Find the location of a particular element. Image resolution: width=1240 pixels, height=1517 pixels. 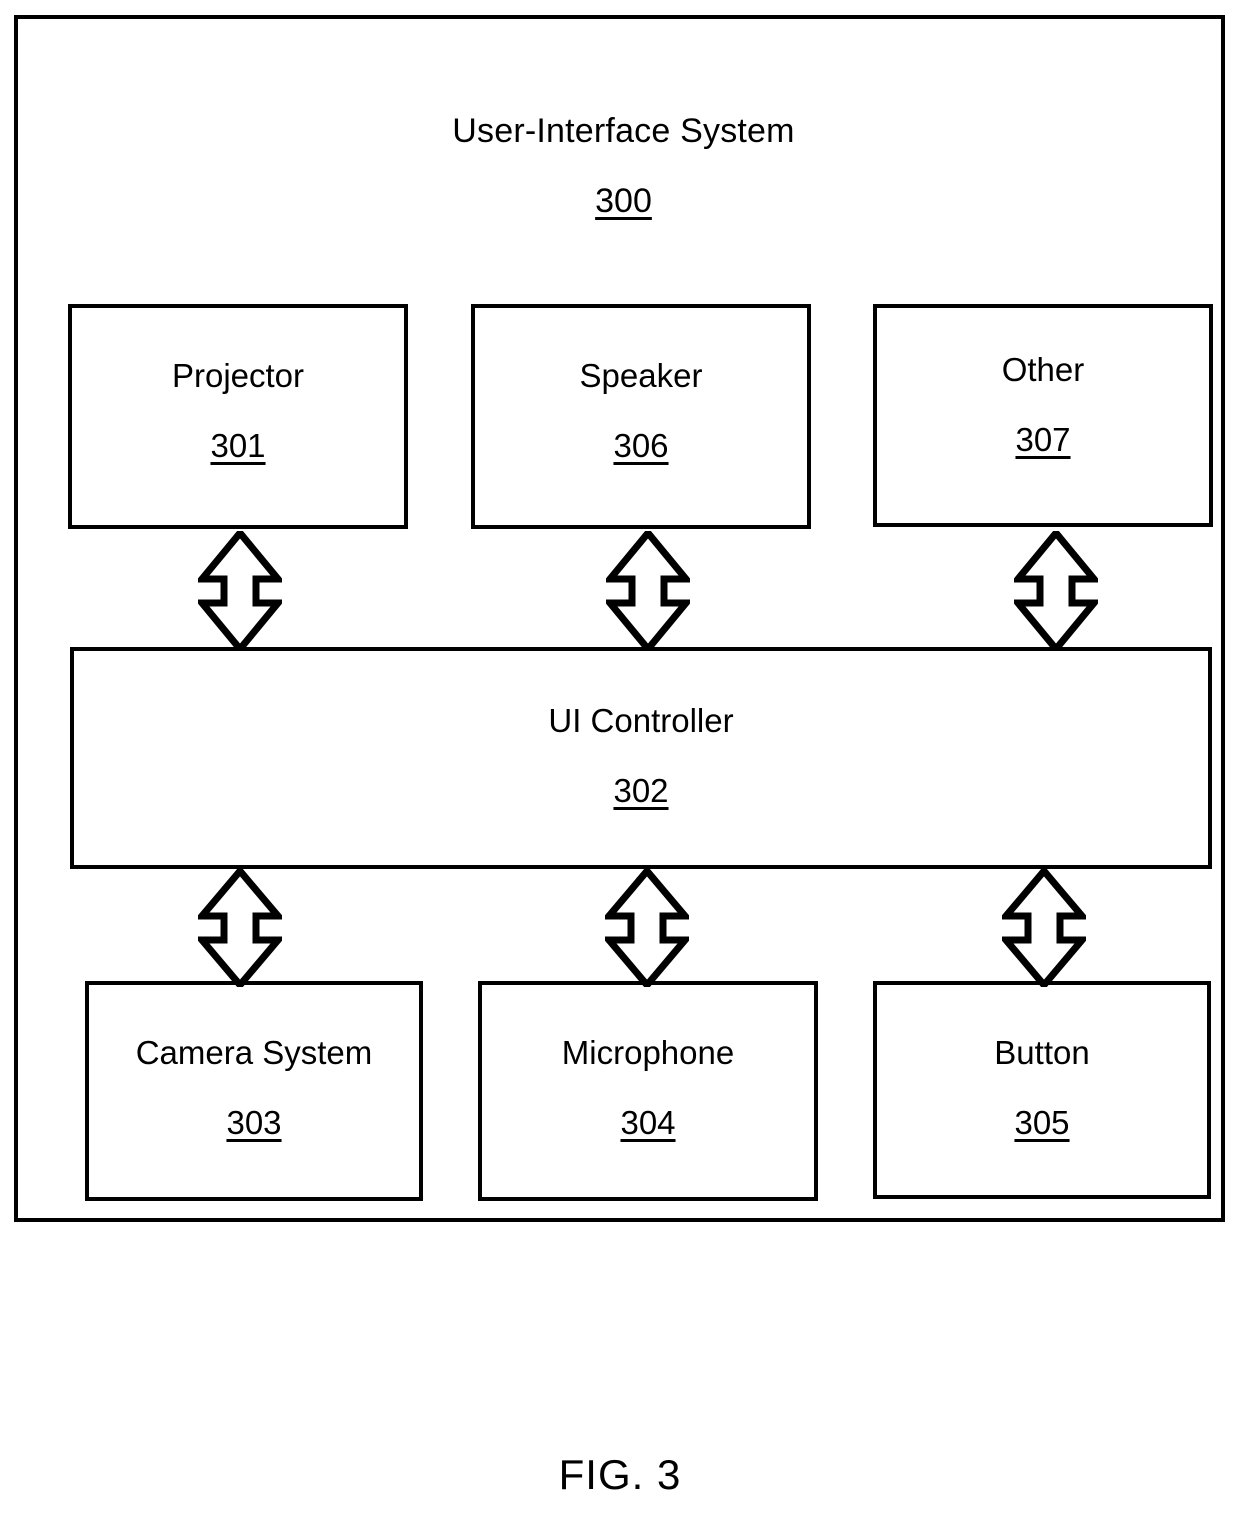

block-speaker: Speaker 306 is located at coordinates (641, 416).